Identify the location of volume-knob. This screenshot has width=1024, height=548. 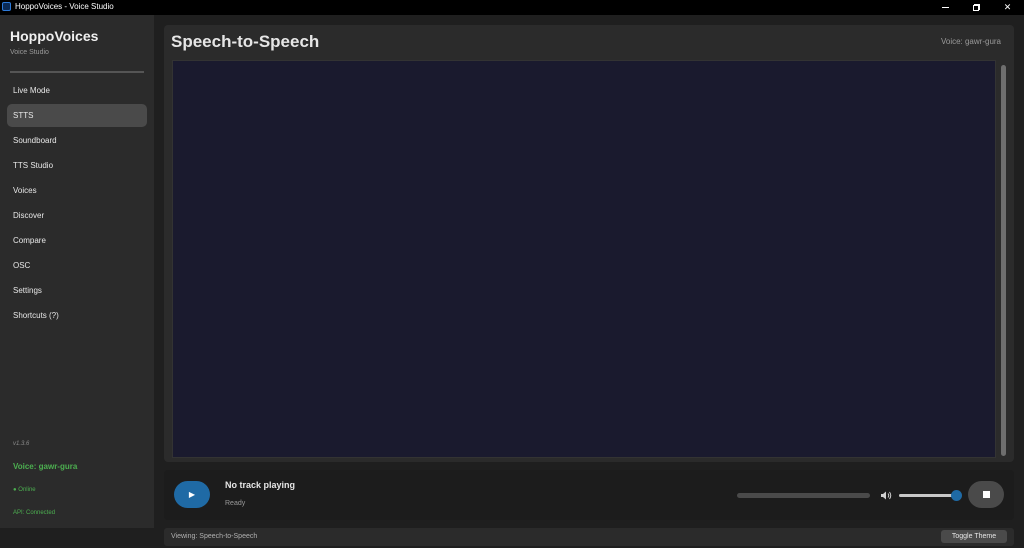
(956, 495).